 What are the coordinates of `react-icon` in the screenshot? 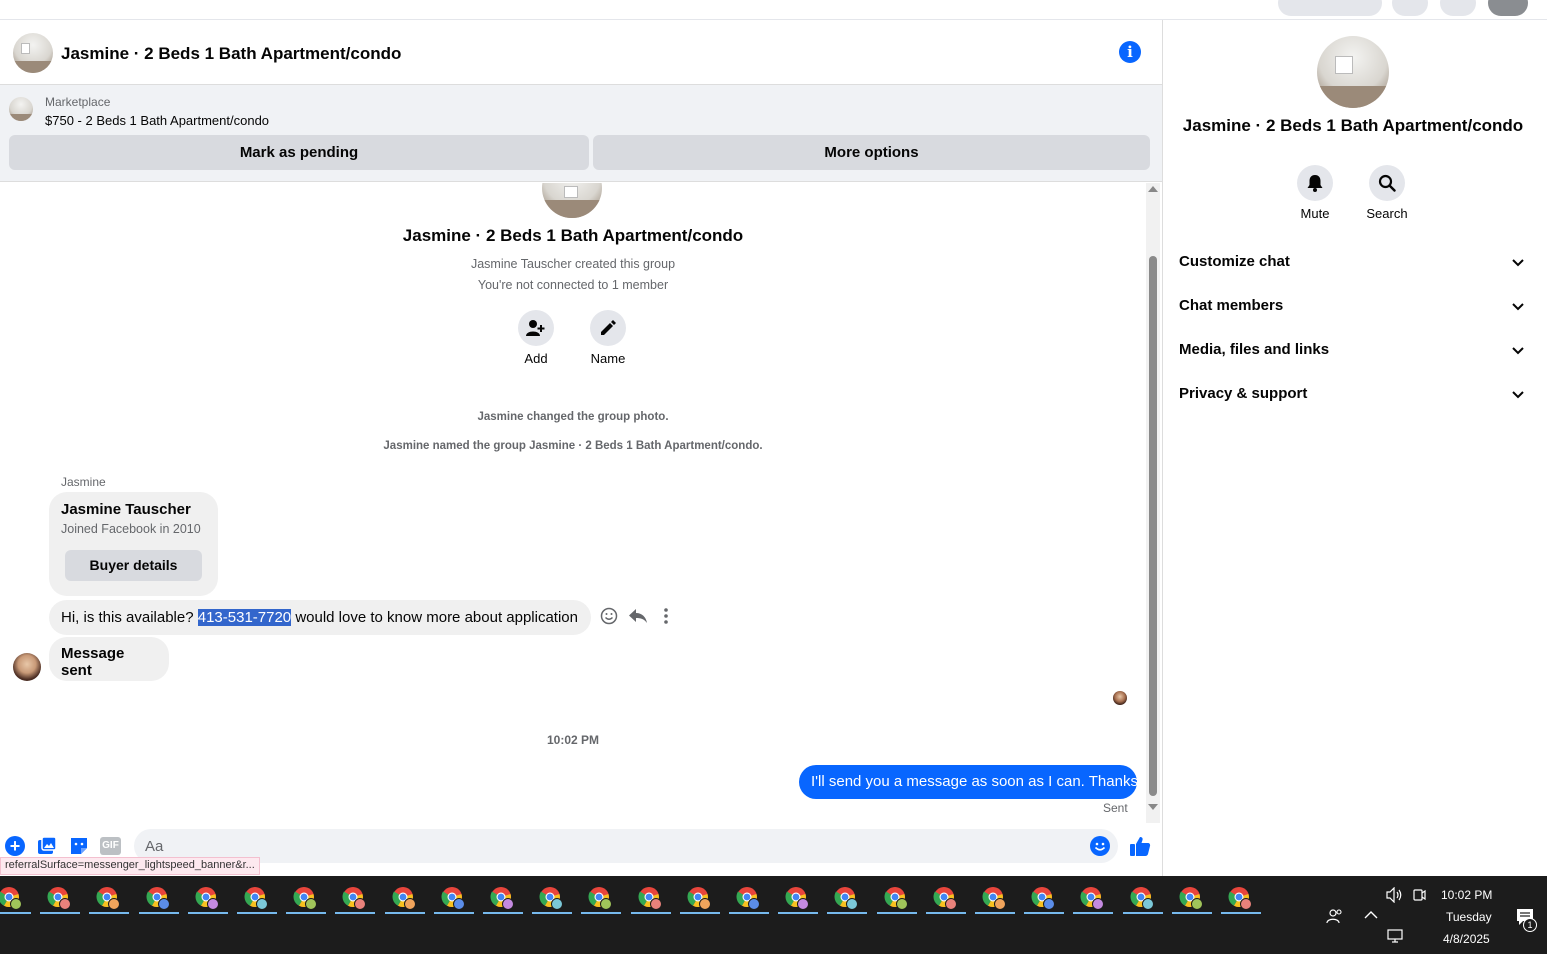 It's located at (609, 618).